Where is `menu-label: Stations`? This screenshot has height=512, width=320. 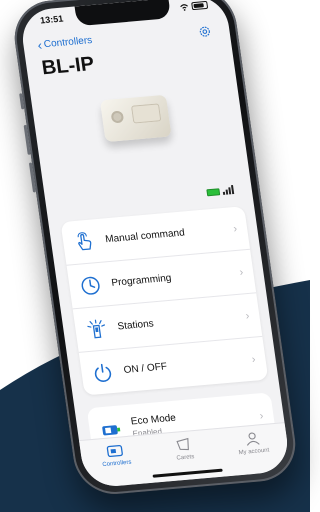 menu-label: Stations is located at coordinates (135, 325).